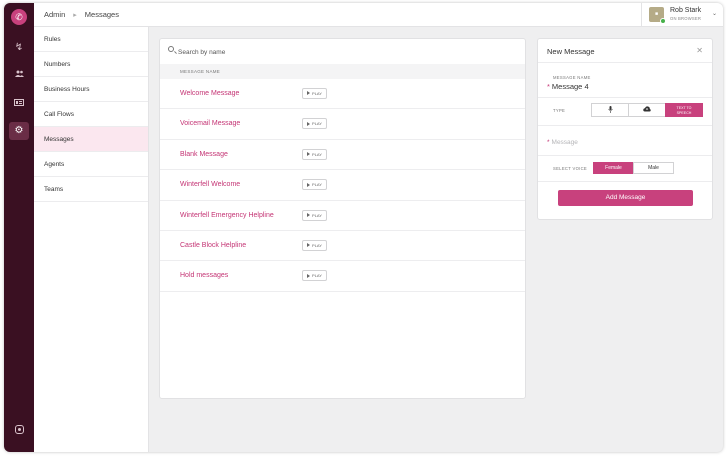  What do you see at coordinates (101, 14) in the screenshot?
I see `breadcrumb-messages: Messages` at bounding box center [101, 14].